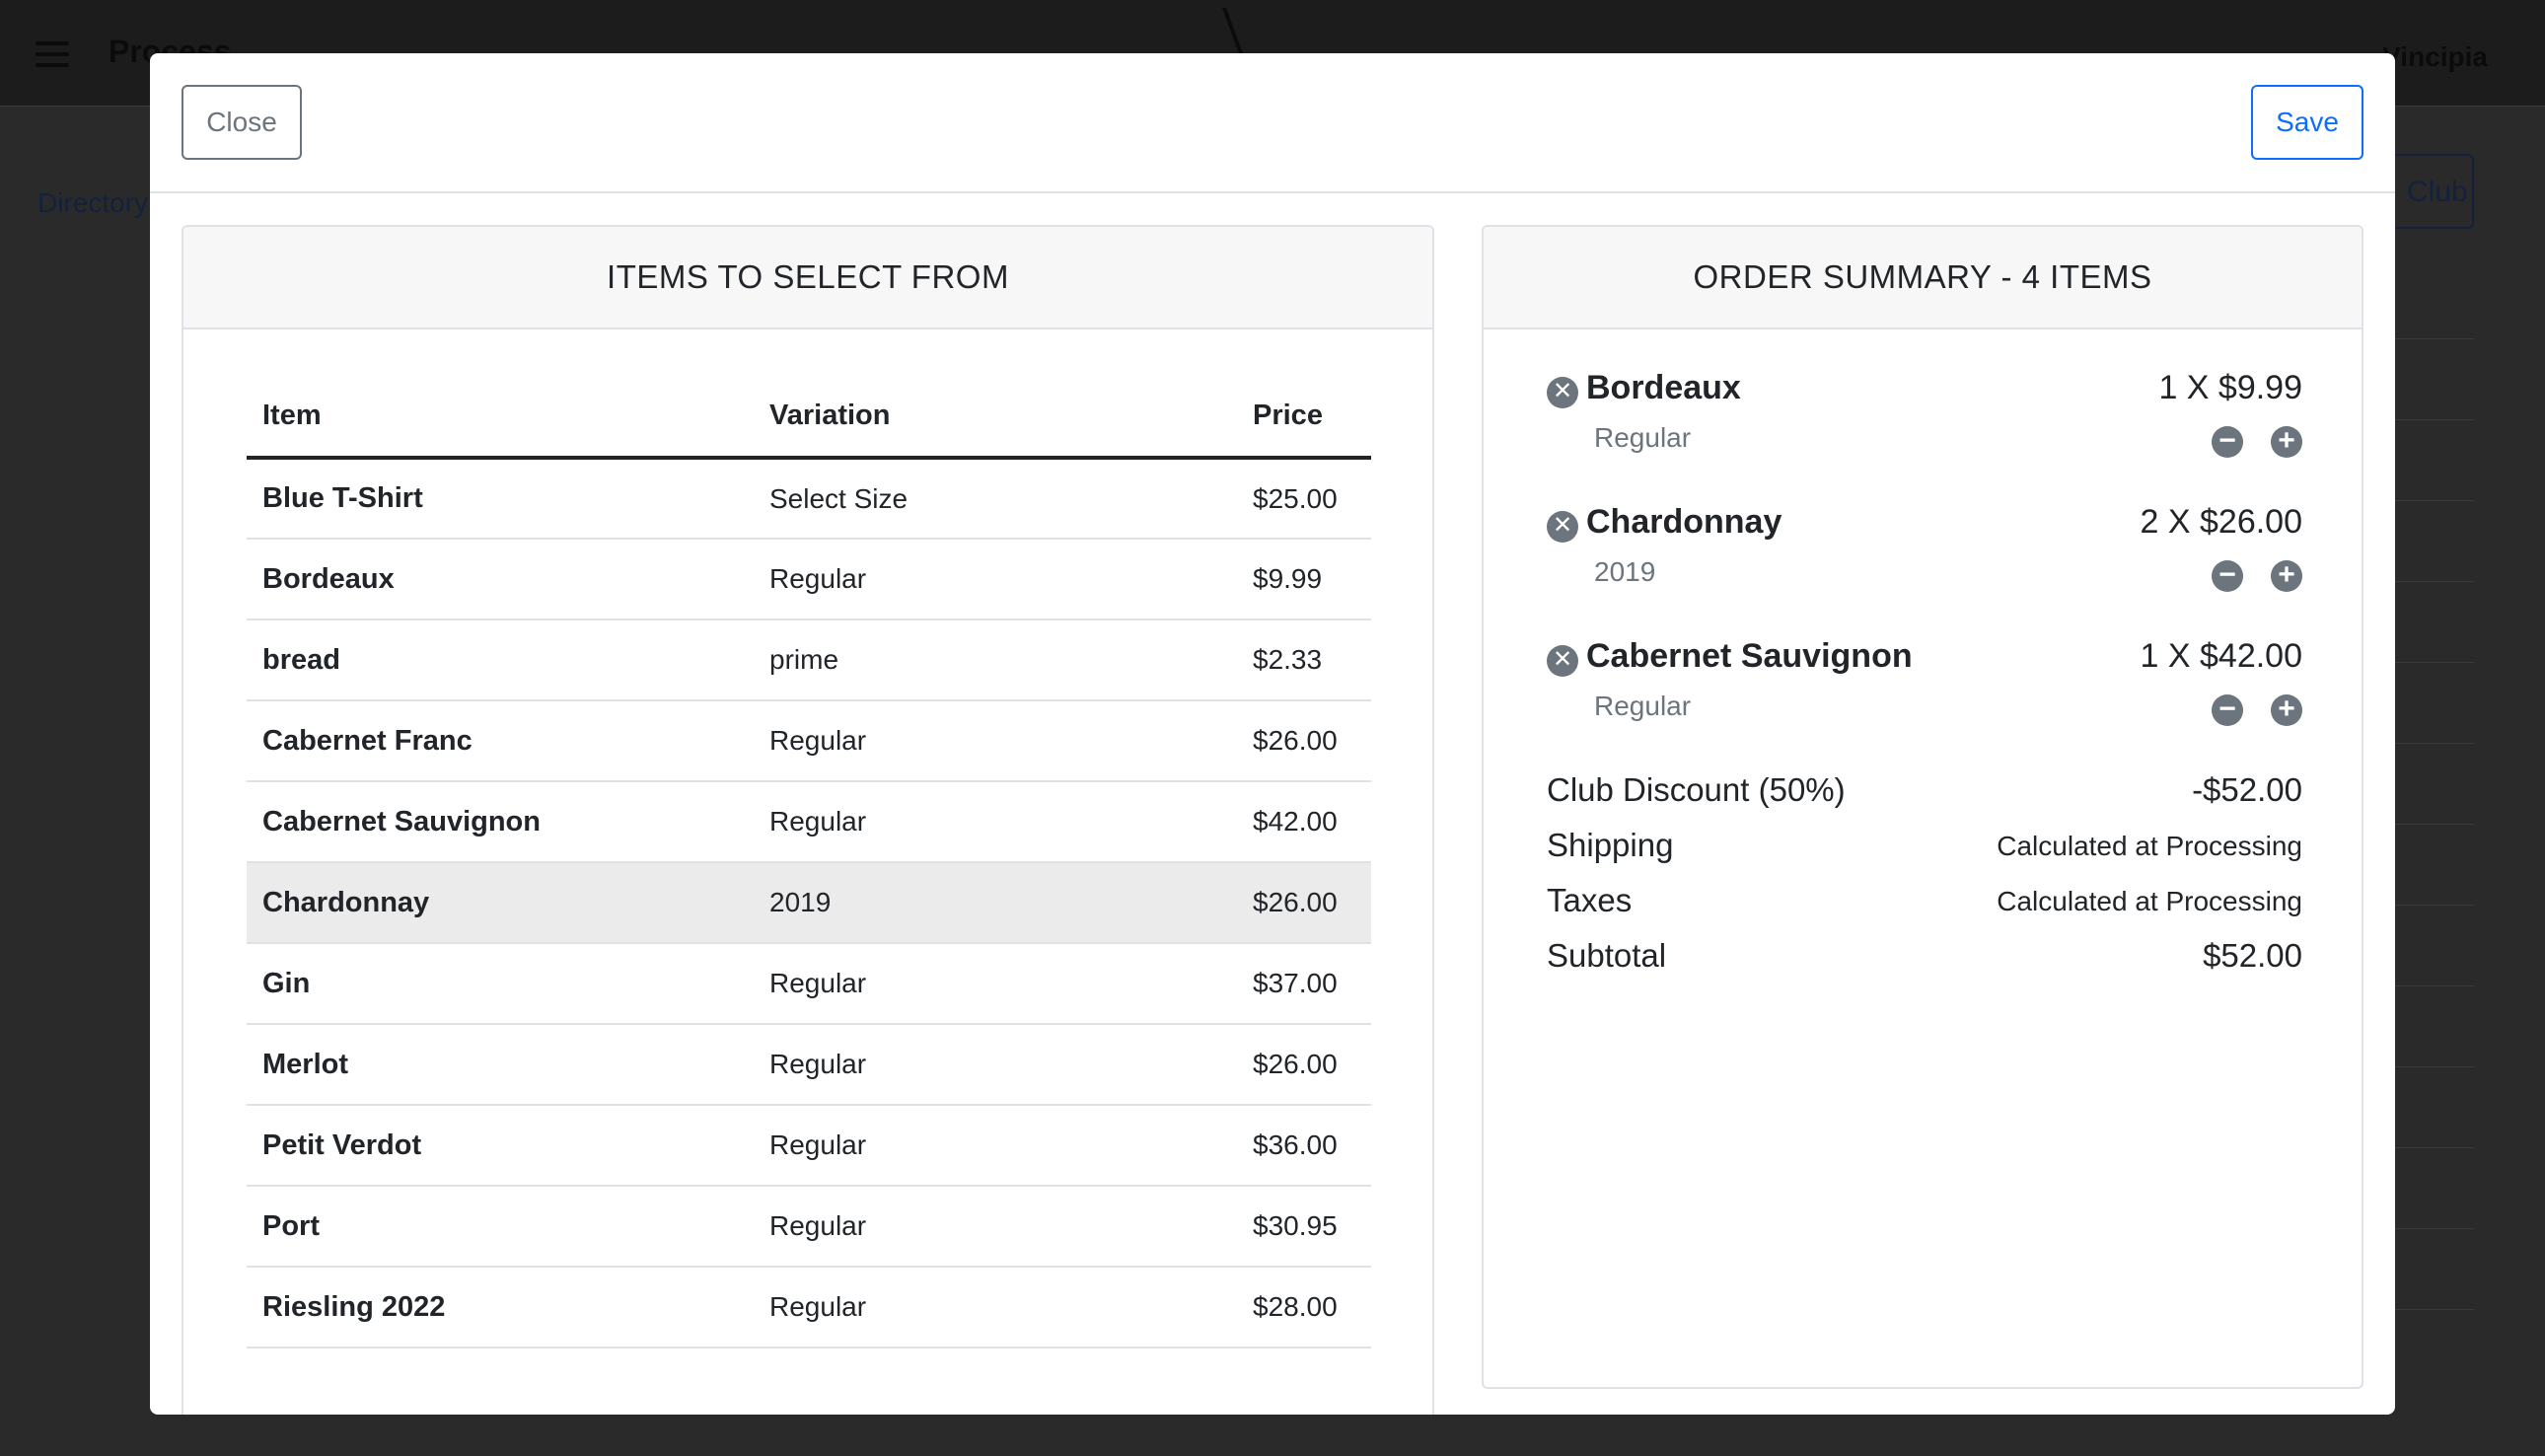 The image size is (2545, 1456). Describe the element at coordinates (1924, 566) in the screenshot. I see `order-item: ✕ Chardonnay 2019 2 X $26.00 − +` at that location.